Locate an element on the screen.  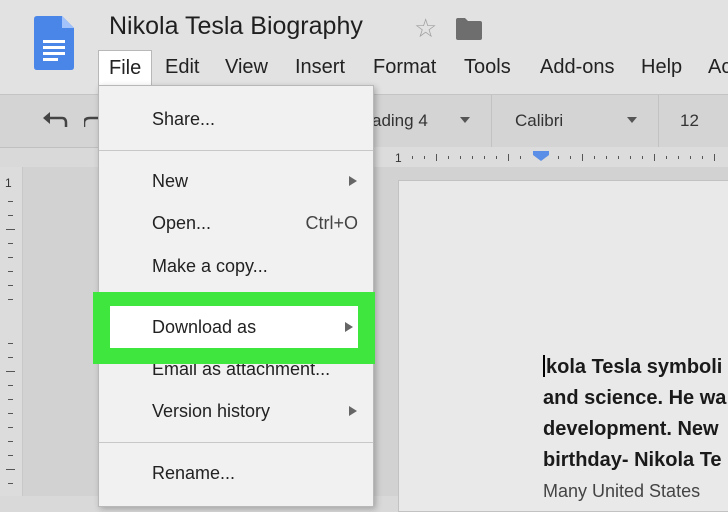
text-cursor is located at coordinates (544, 366).